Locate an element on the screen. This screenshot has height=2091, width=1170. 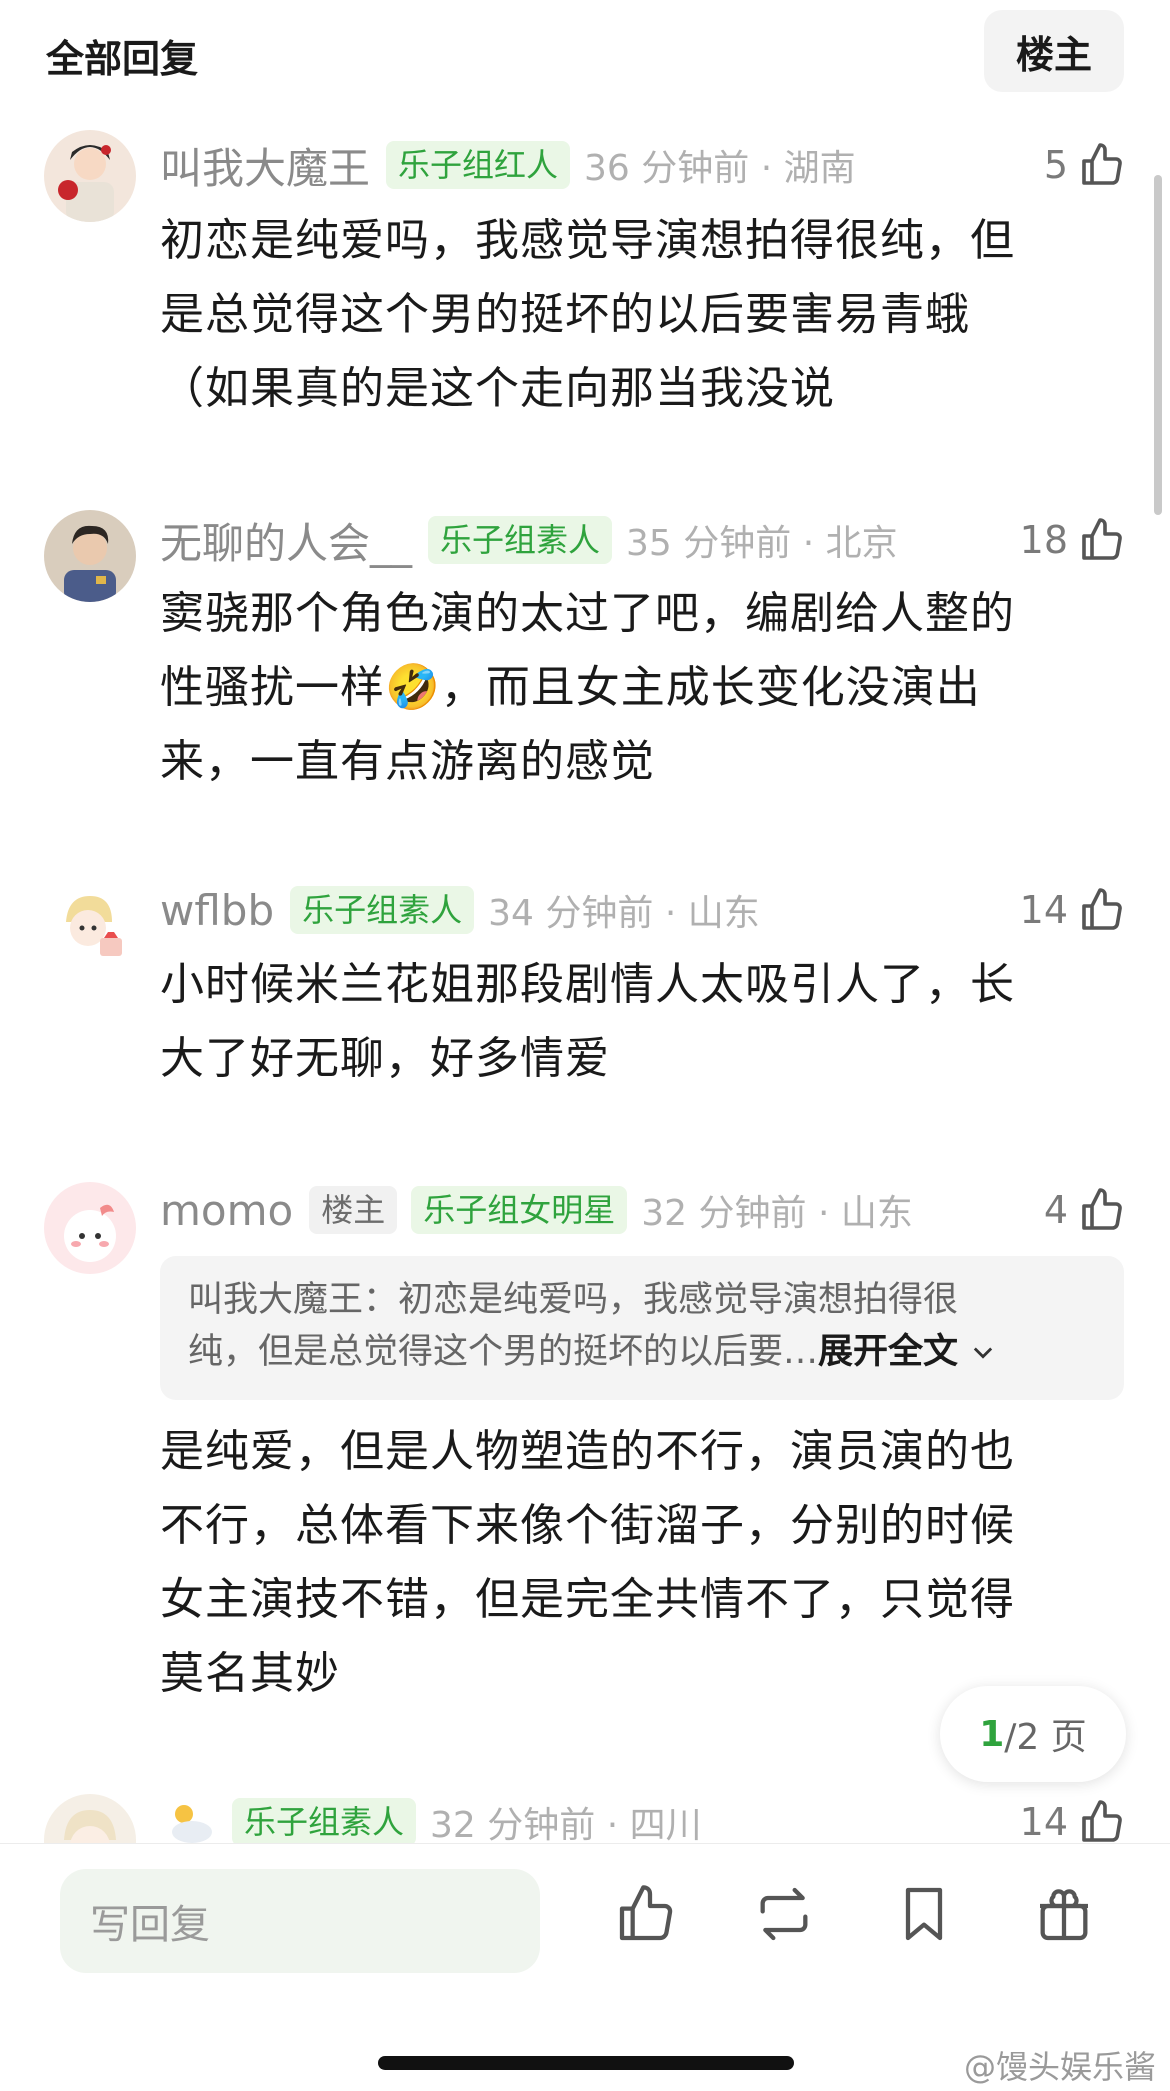
like-button: 14 is located at coordinates (1073, 910).